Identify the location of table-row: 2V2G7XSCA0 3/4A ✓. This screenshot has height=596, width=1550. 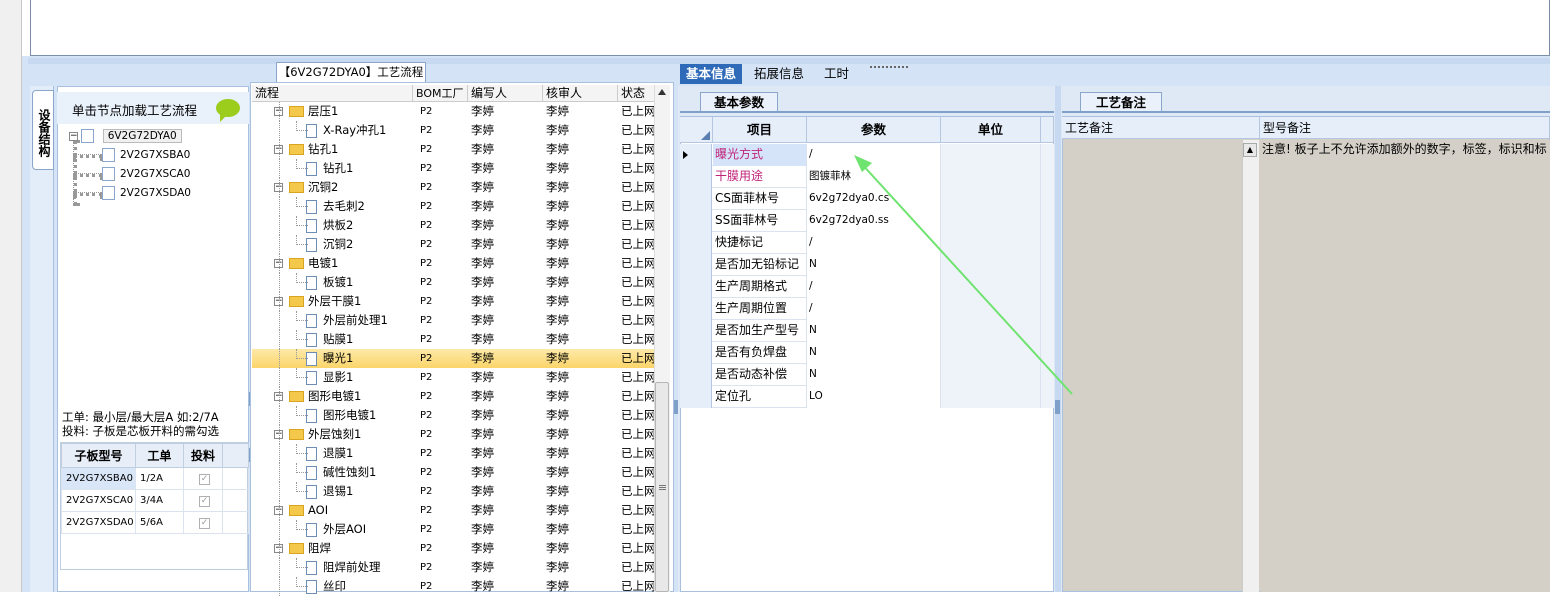
(155, 500).